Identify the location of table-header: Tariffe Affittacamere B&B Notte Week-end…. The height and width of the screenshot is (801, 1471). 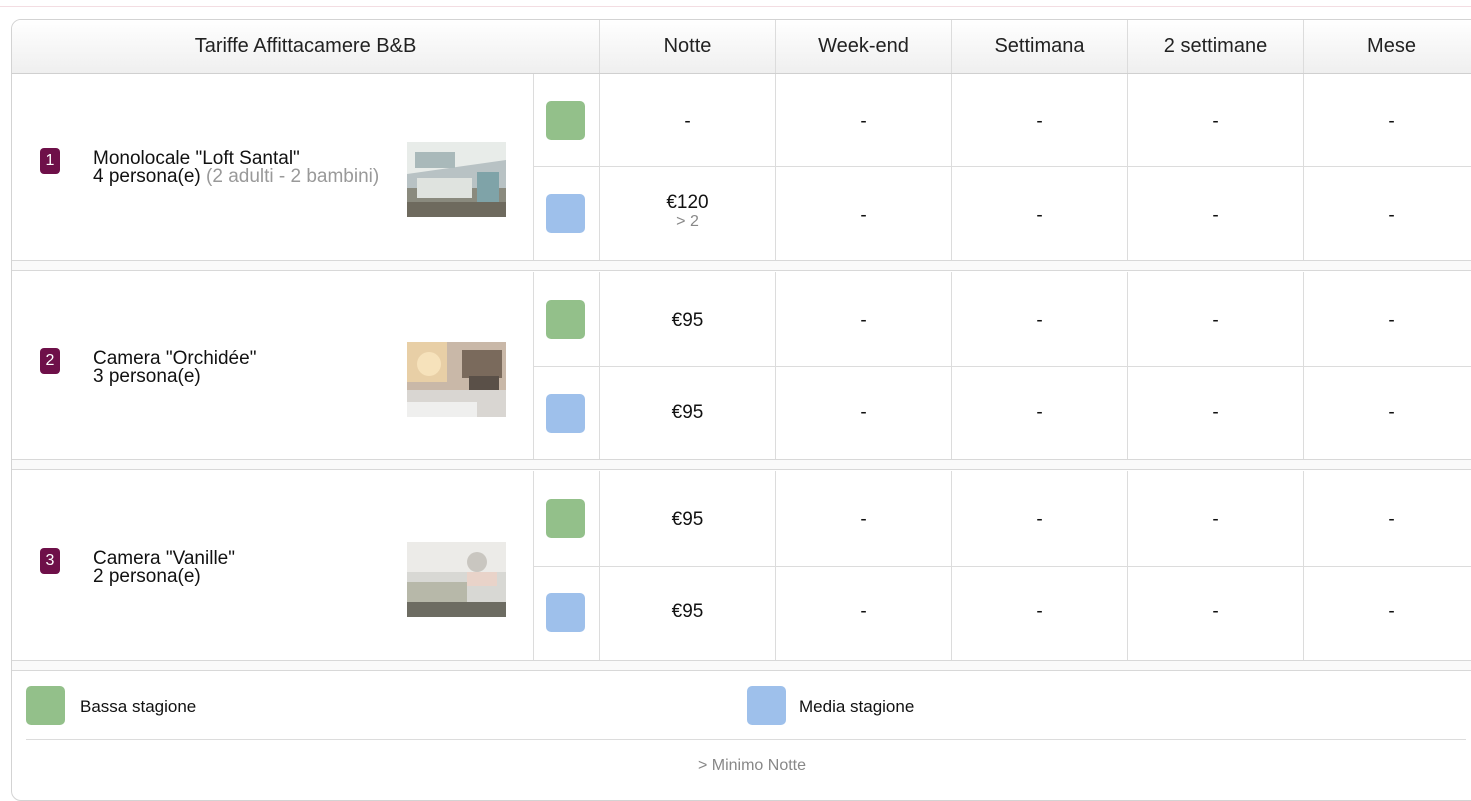
(741, 47).